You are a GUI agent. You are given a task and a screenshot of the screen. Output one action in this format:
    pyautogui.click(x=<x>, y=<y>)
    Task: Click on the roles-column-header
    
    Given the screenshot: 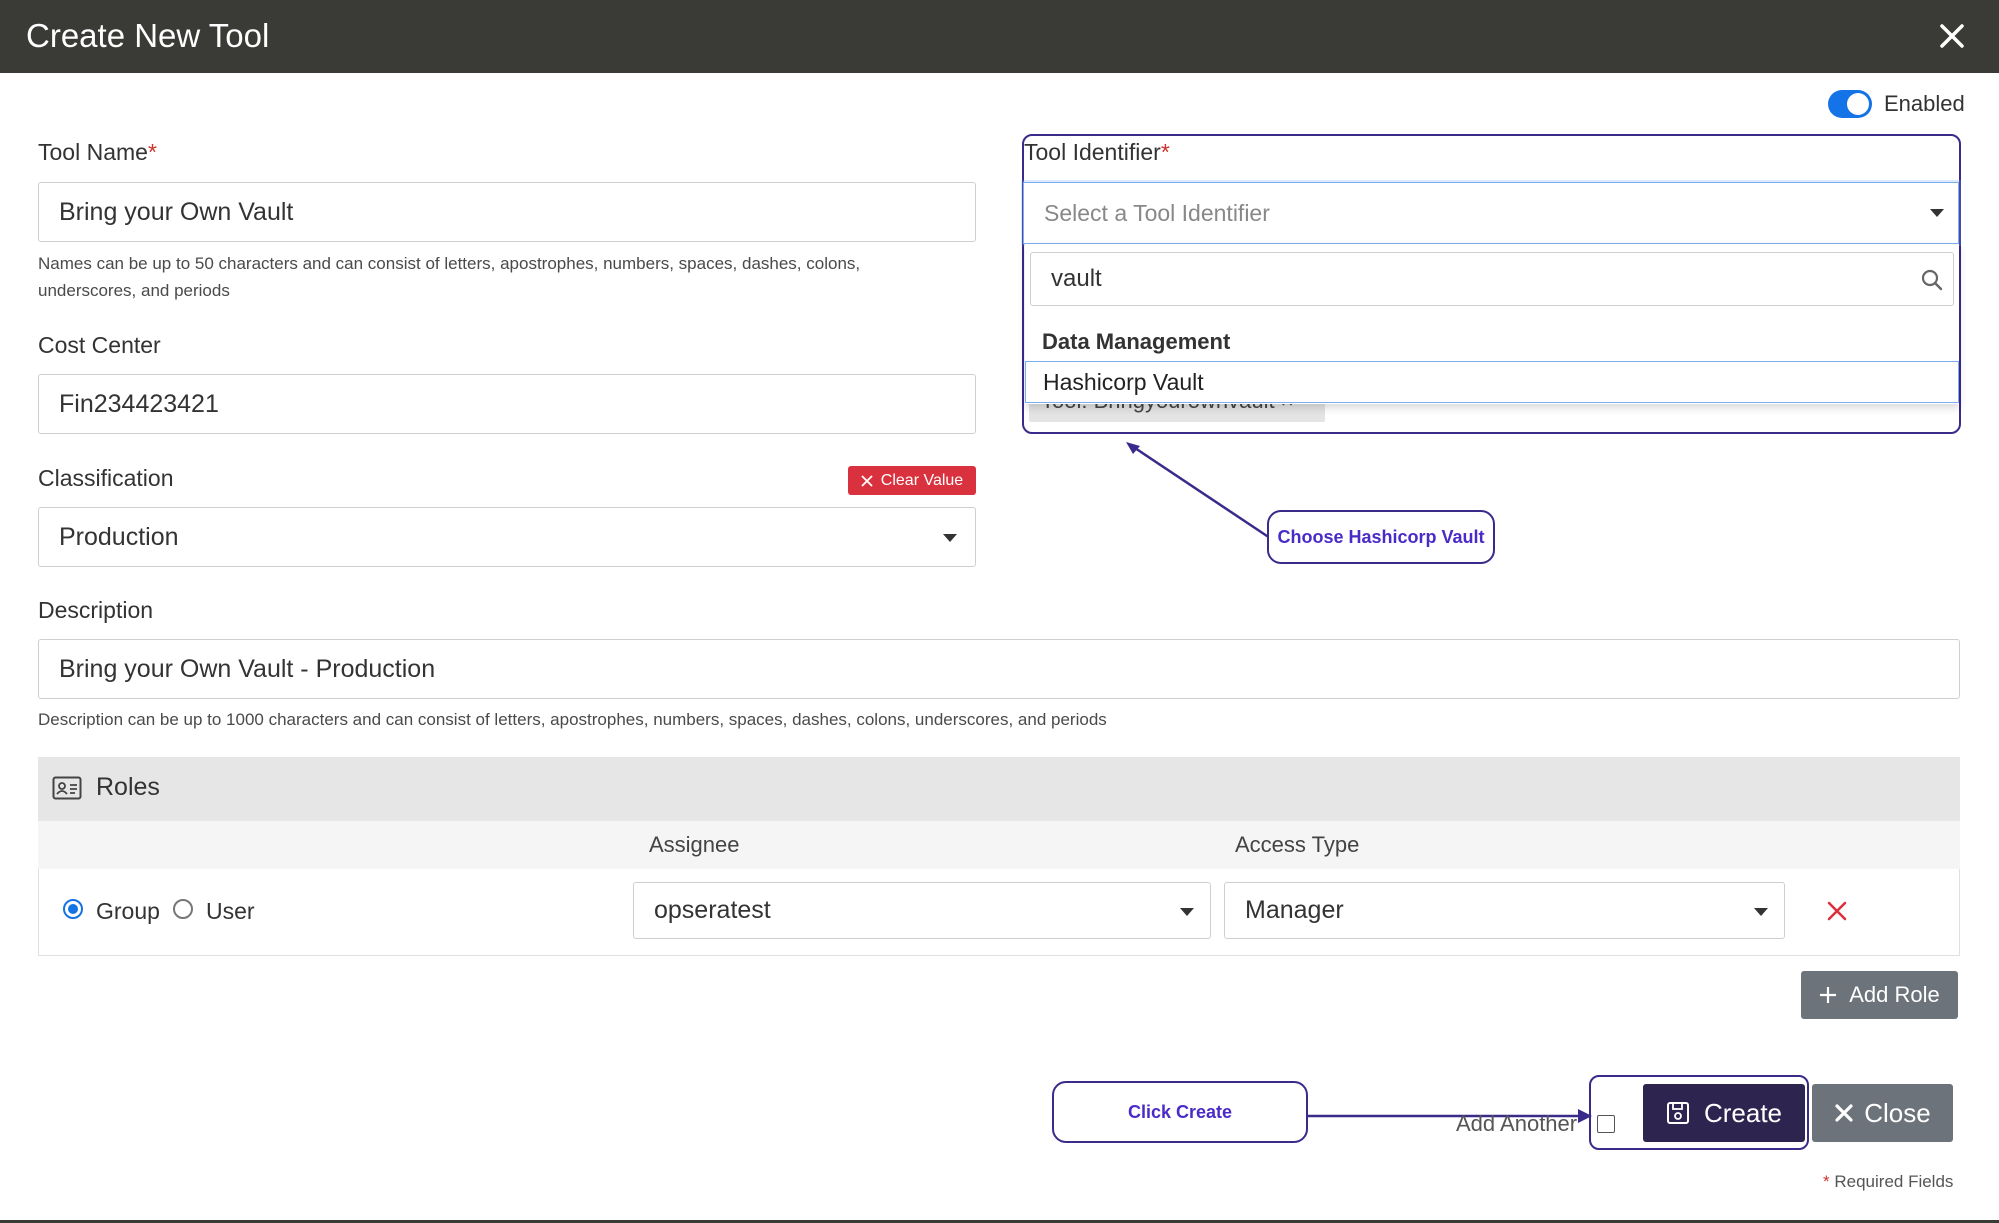 What is the action you would take?
    pyautogui.click(x=999, y=845)
    